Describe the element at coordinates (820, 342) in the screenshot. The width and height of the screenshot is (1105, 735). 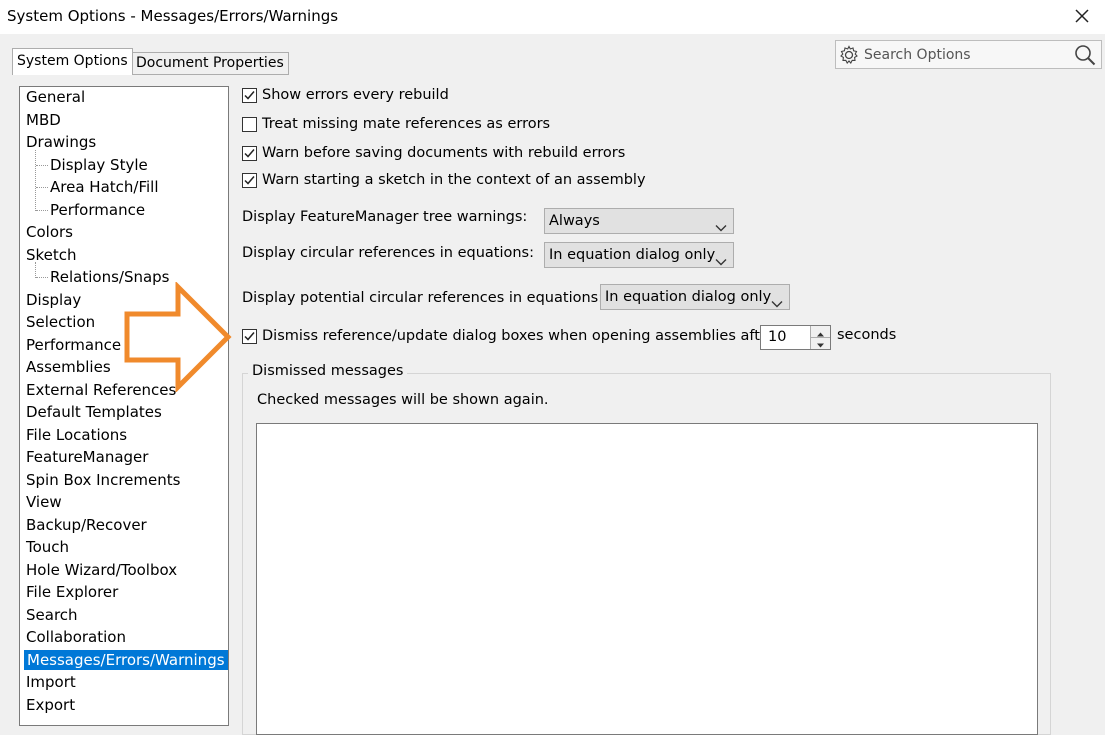
I see `spinner-down-icon` at that location.